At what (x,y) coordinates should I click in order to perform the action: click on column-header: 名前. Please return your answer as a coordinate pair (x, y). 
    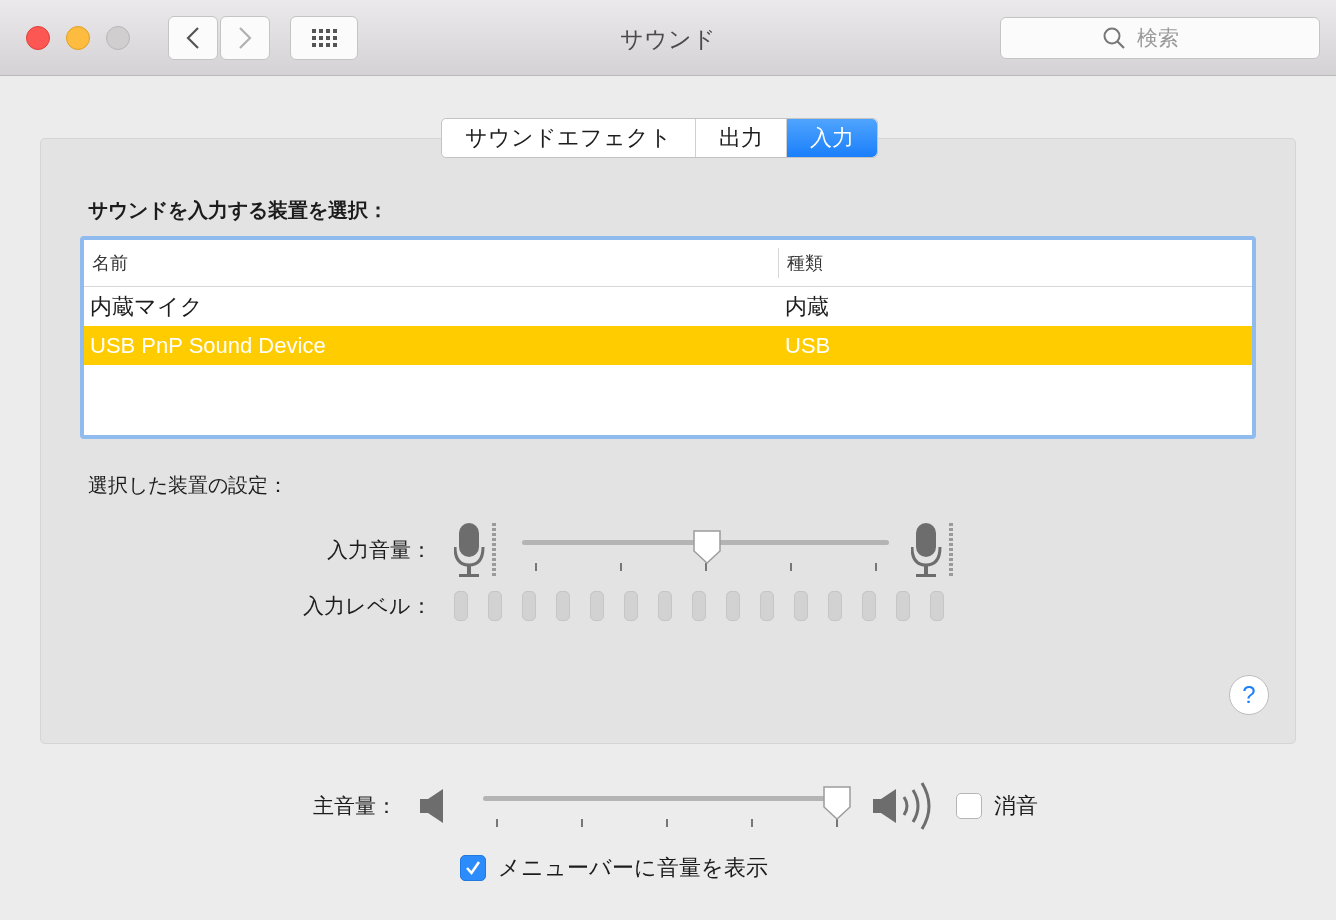
    Looking at the image, I should click on (431, 263).